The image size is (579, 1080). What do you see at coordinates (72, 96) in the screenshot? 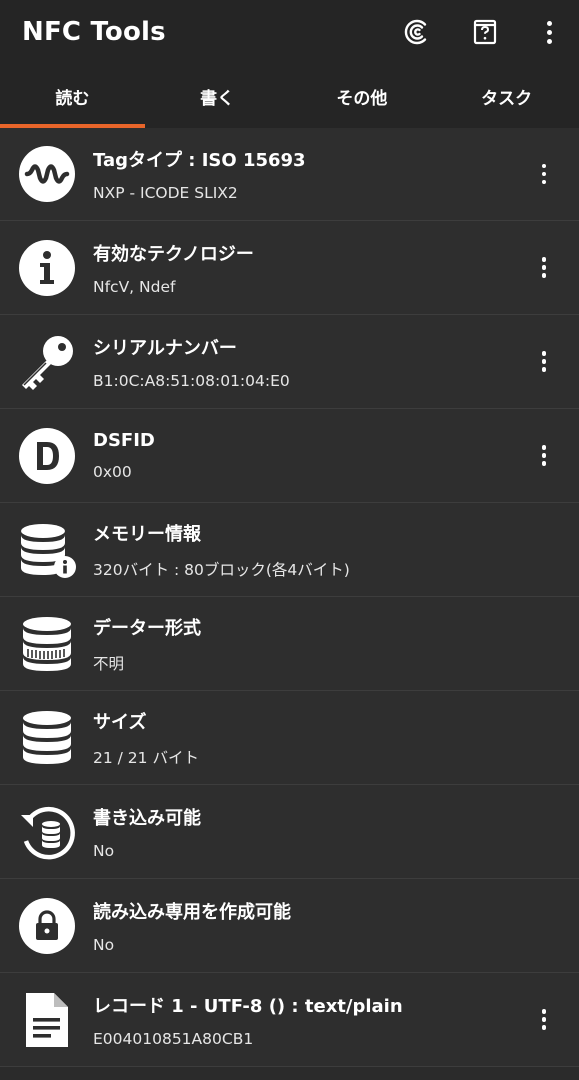
I see `tab-read: 読む` at bounding box center [72, 96].